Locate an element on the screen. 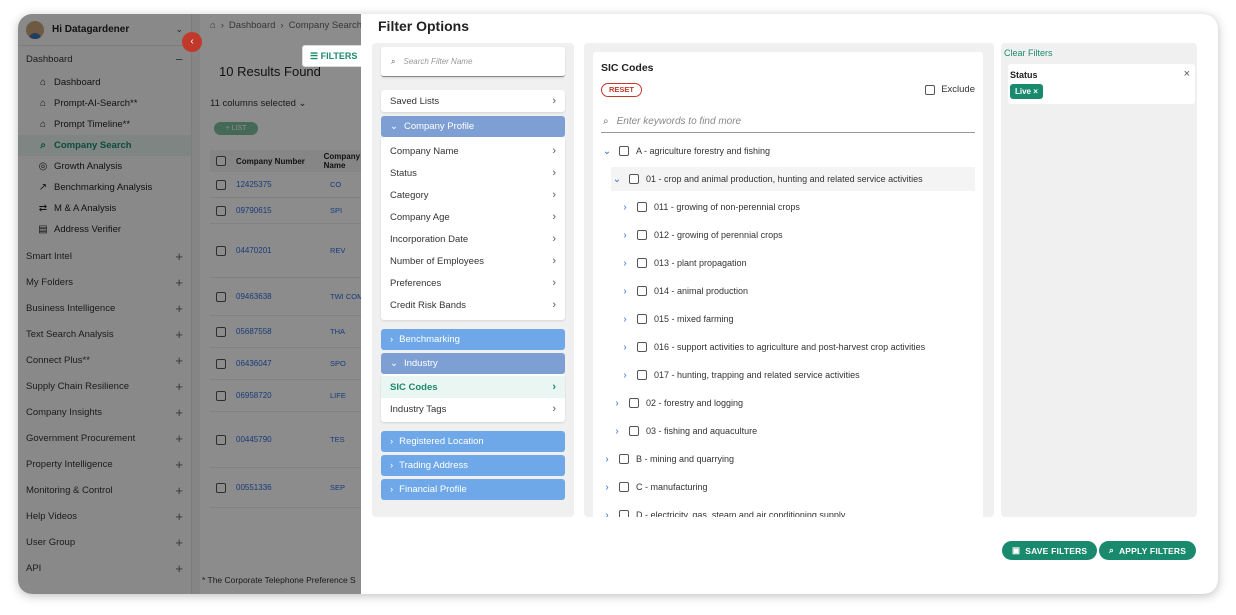  exclude-checkbox is located at coordinates (930, 89).